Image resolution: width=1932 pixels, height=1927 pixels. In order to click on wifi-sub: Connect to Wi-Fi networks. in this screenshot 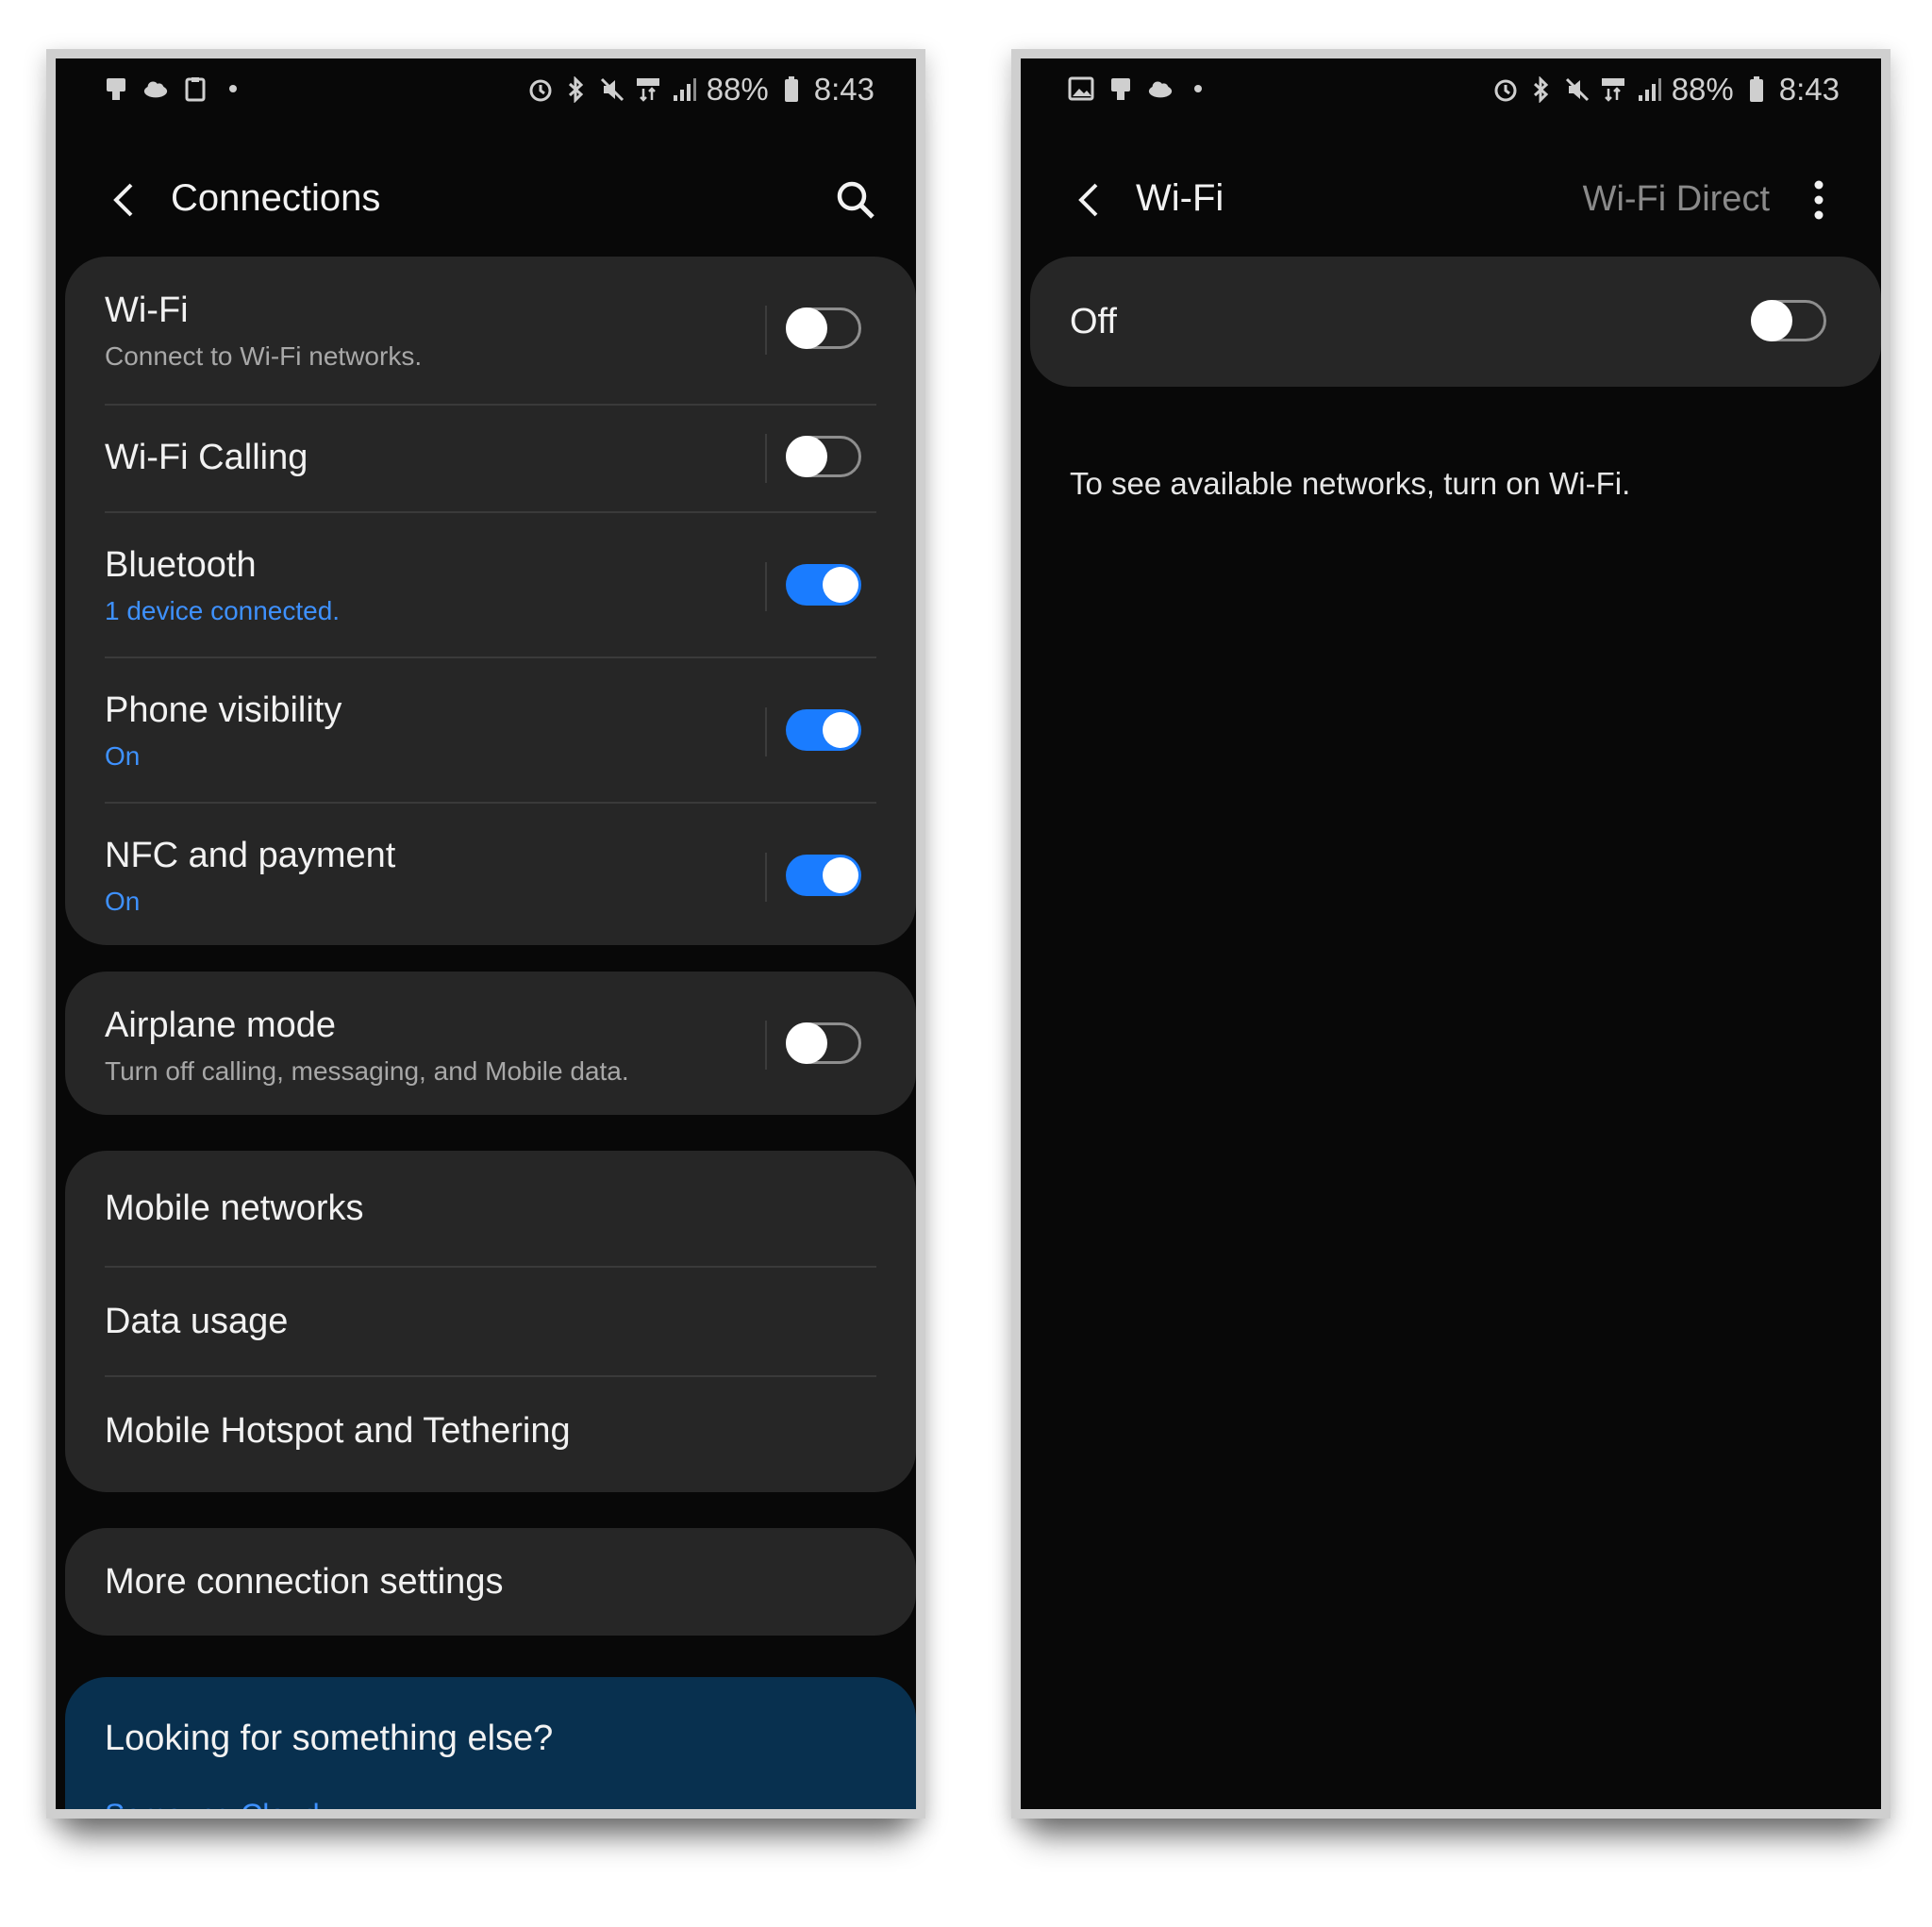, I will do `click(264, 356)`.